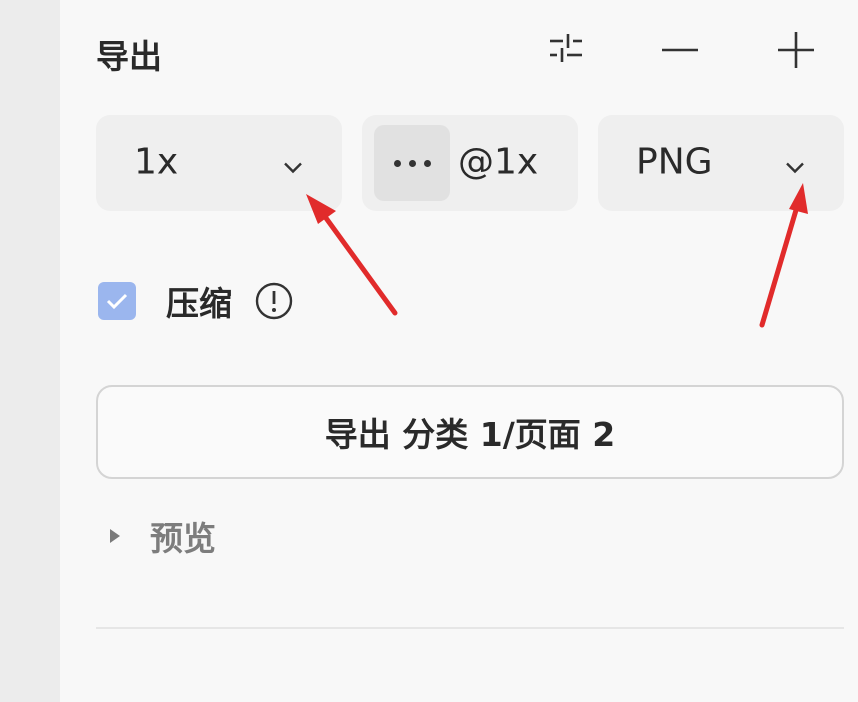 The width and height of the screenshot is (858, 702). I want to click on plus-icon, so click(796, 48).